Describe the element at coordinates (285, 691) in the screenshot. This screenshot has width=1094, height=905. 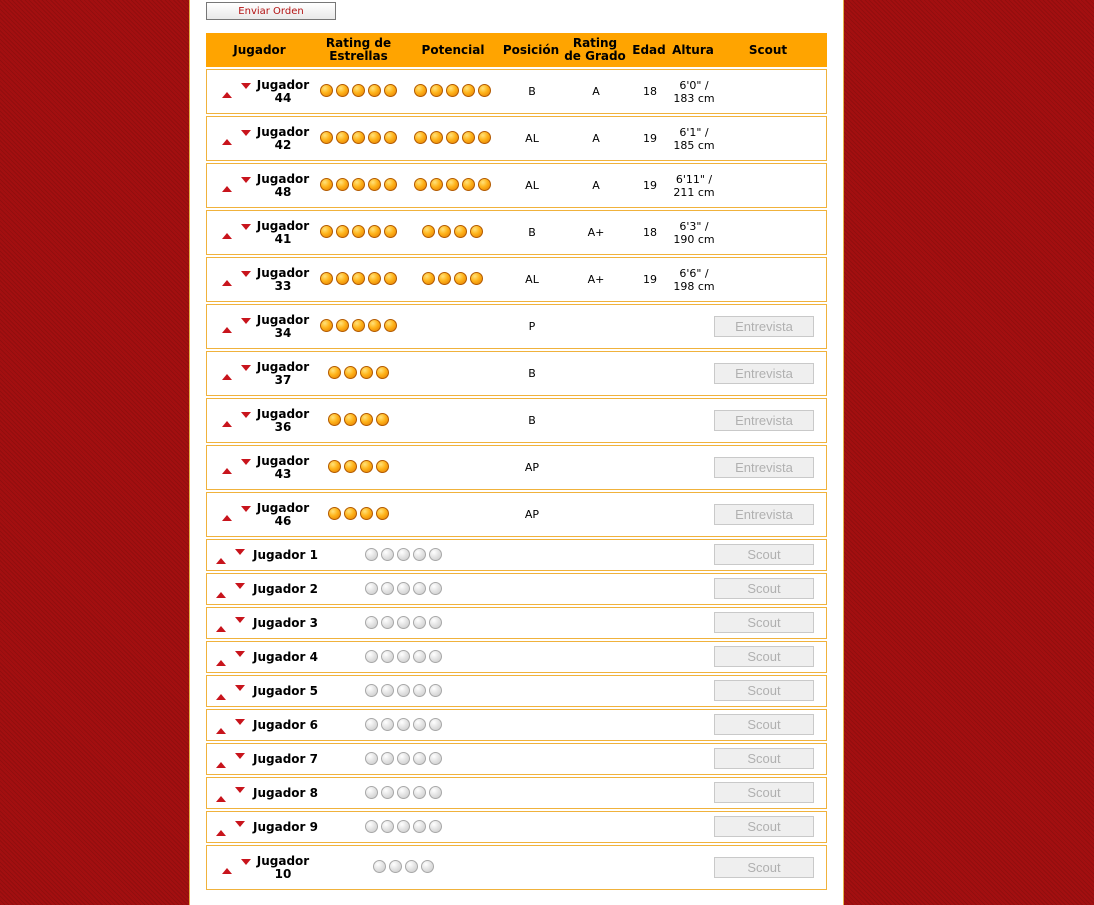
I see `player-name: Jugador 5` at that location.